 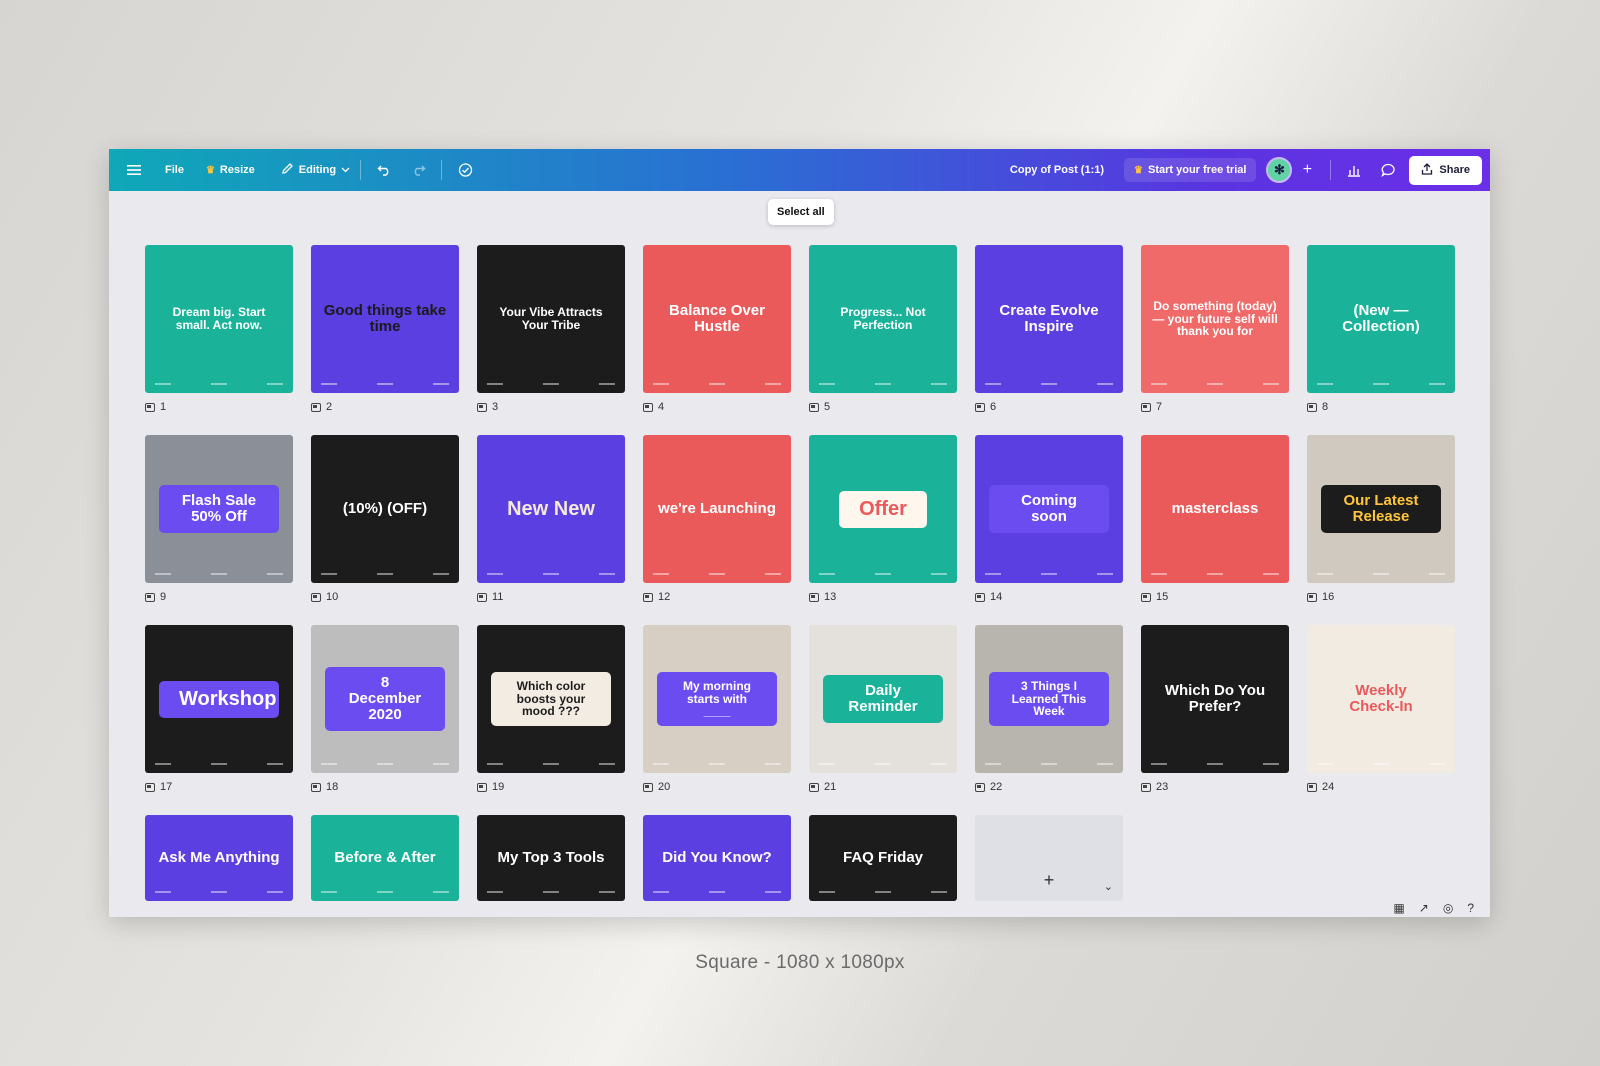 I want to click on page-headline: Workshop, so click(x=228, y=698).